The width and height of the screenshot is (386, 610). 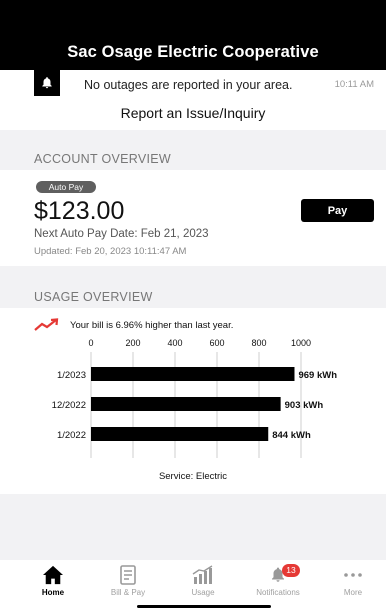 What do you see at coordinates (79, 211) in the screenshot?
I see `amount-due: $123.00` at bounding box center [79, 211].